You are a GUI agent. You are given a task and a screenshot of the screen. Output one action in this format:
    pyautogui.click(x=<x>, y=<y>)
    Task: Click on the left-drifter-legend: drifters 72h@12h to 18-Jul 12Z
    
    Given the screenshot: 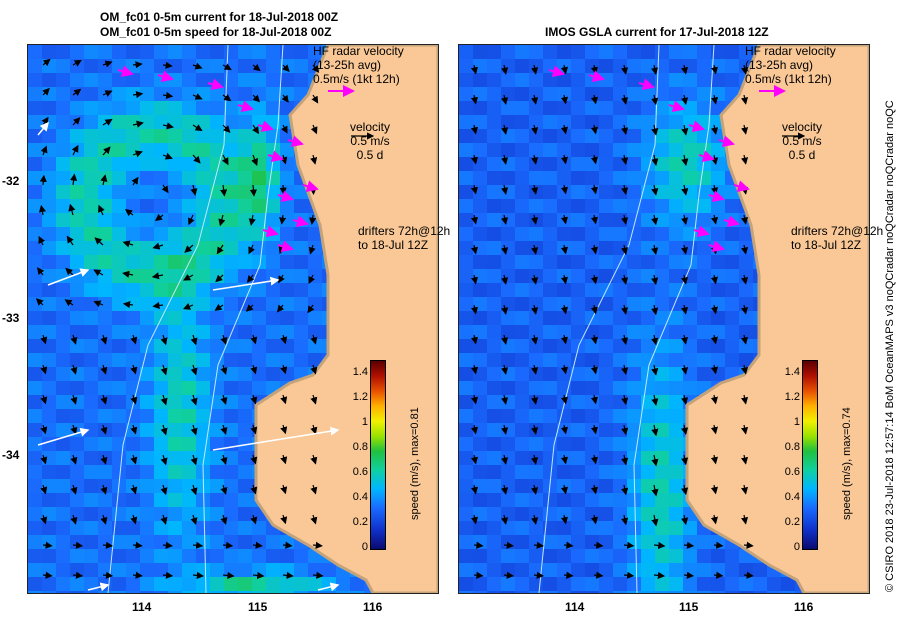 What is the action you would take?
    pyautogui.click(x=404, y=238)
    